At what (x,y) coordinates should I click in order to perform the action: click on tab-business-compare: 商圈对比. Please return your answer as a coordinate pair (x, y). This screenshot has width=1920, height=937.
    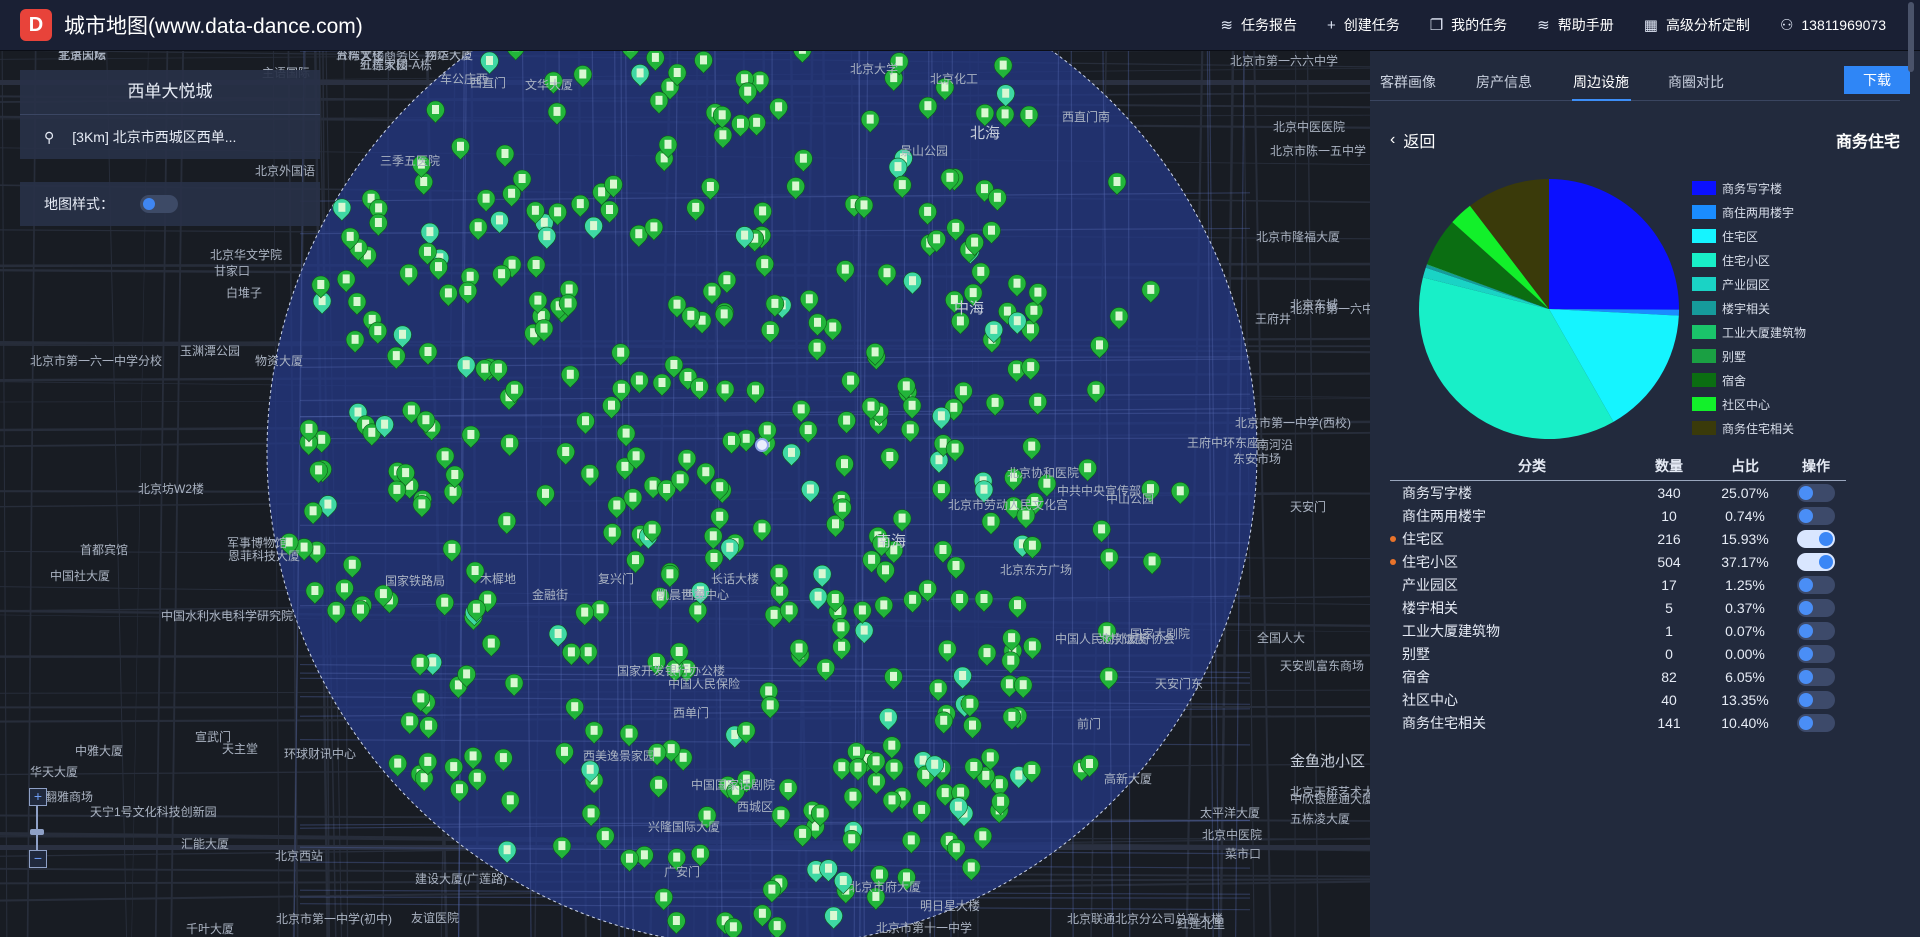
    Looking at the image, I should click on (1696, 82).